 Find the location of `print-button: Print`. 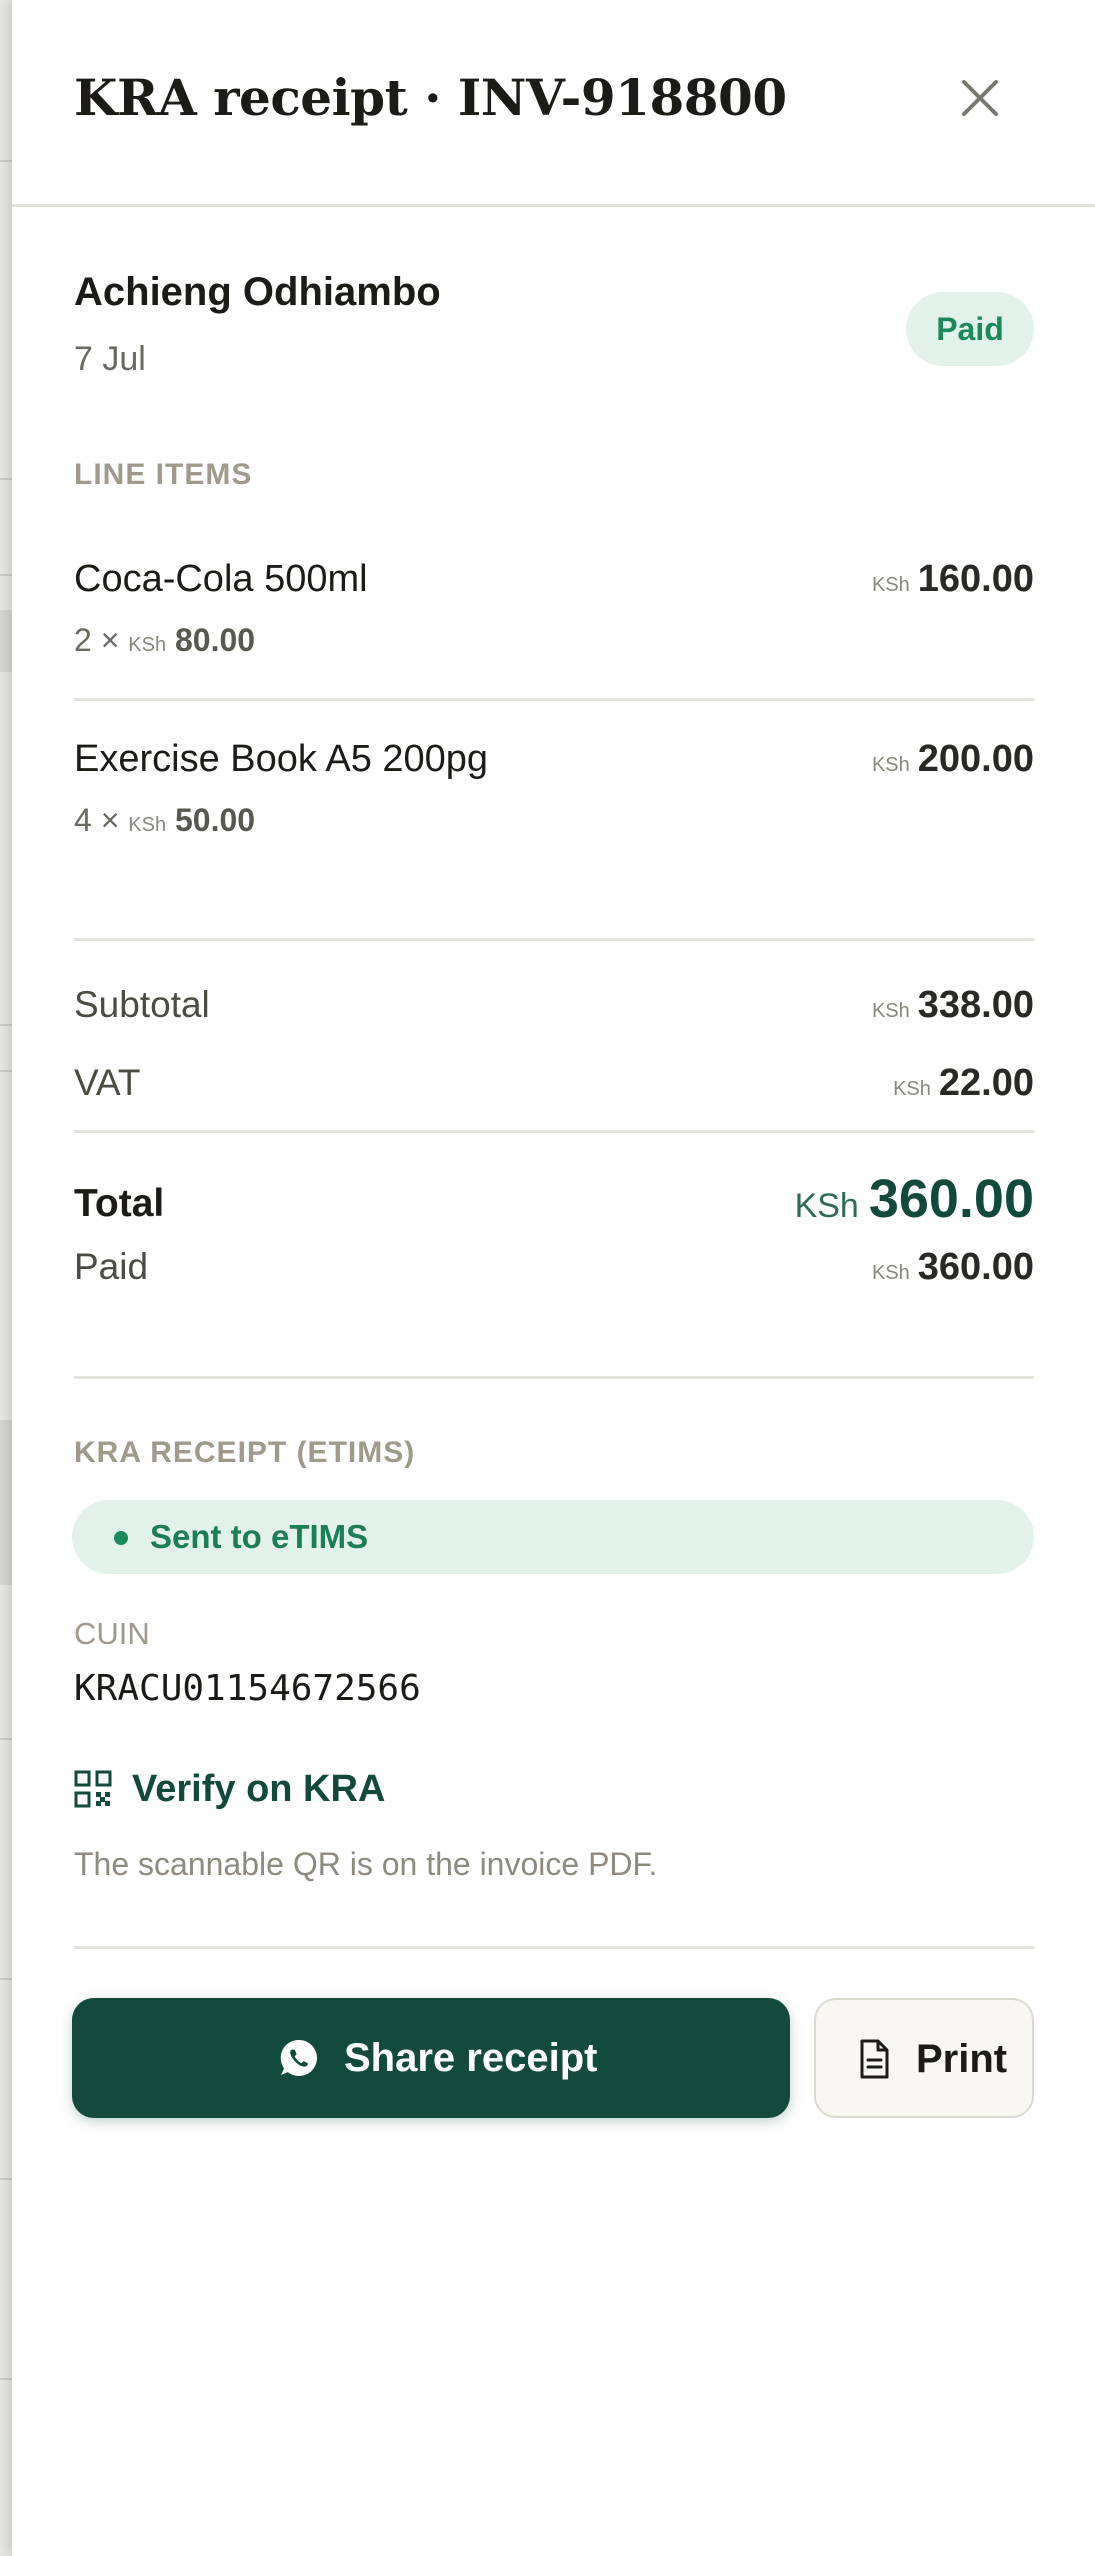

print-button: Print is located at coordinates (924, 2058).